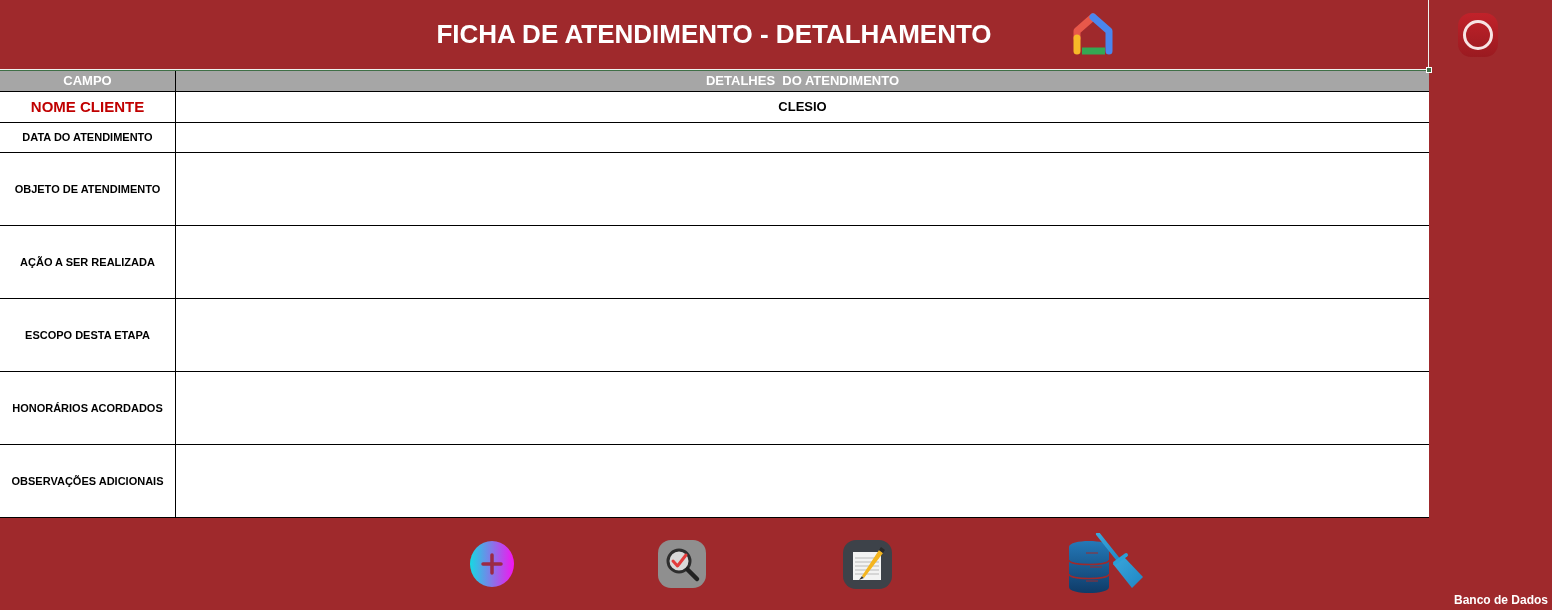 This screenshot has width=1552, height=610. I want to click on field-label: ESCOPO DESTA ETAPA, so click(88, 335).